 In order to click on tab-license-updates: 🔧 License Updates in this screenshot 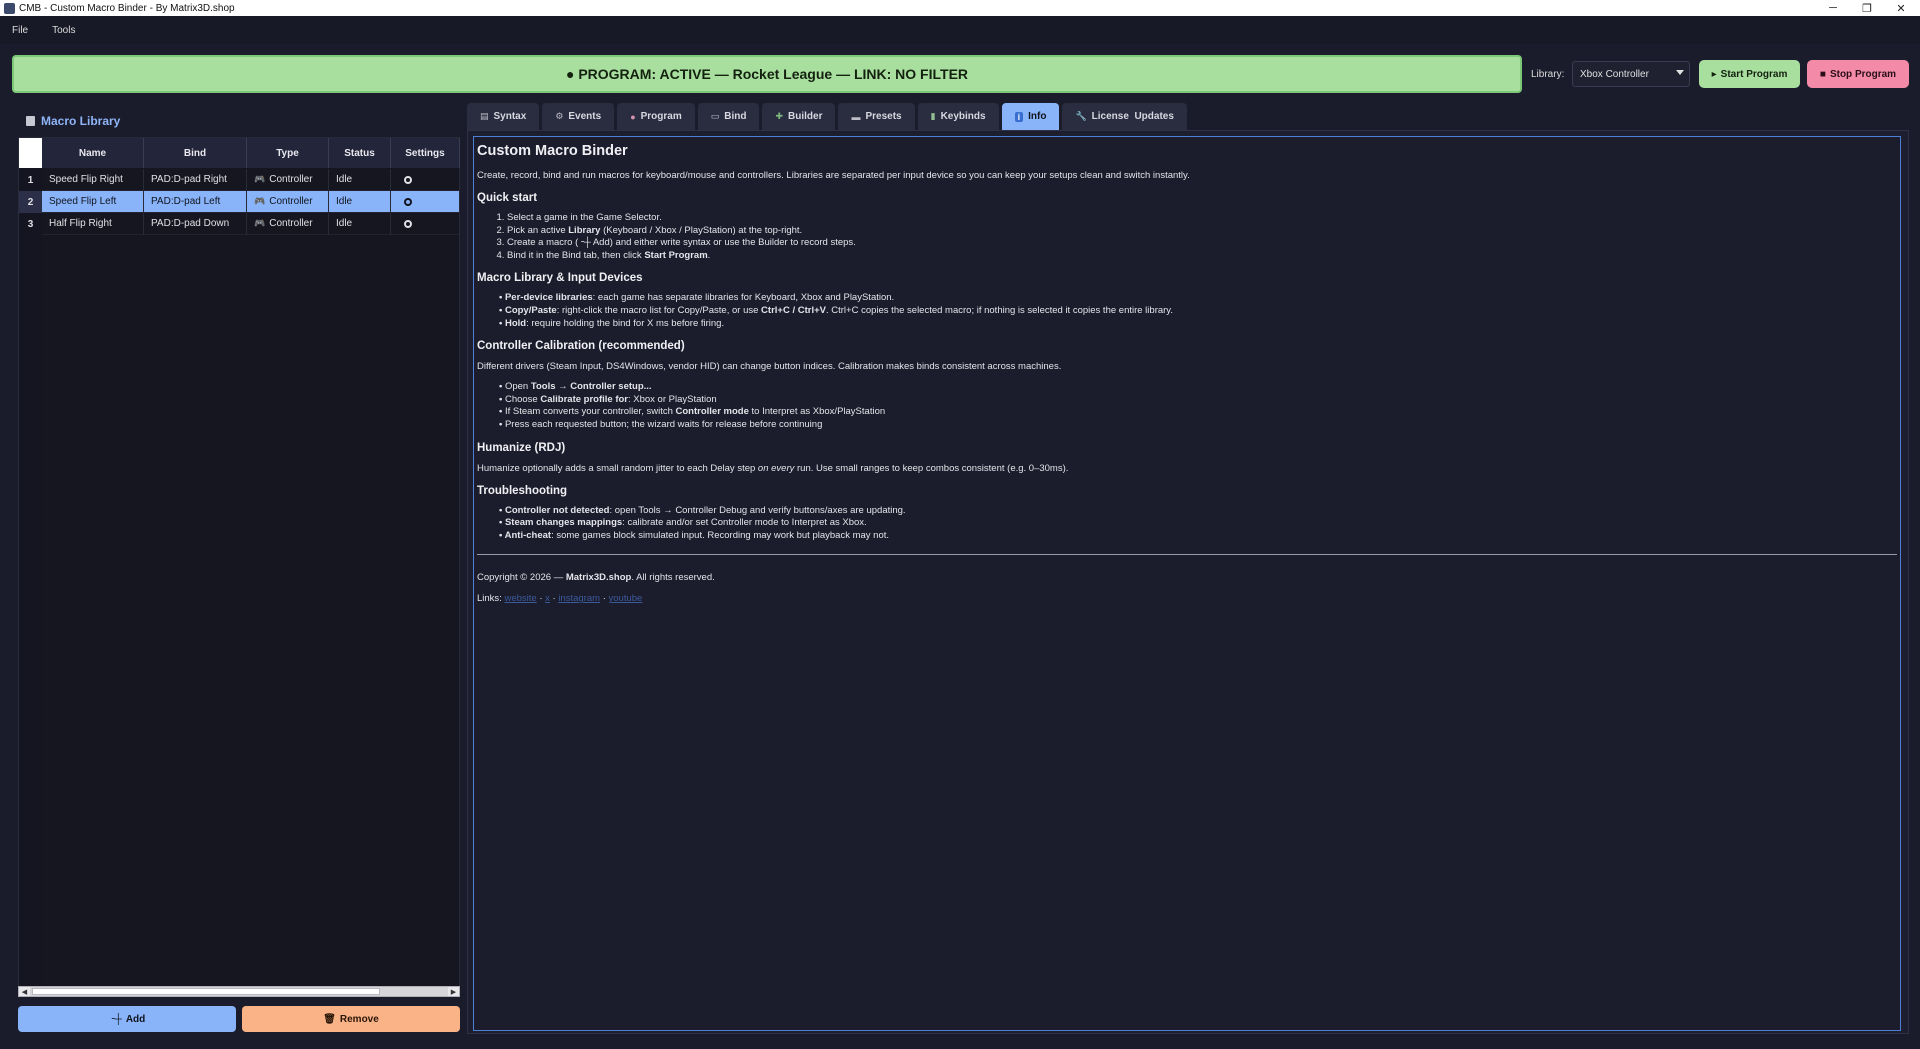, I will do `click(1124, 116)`.